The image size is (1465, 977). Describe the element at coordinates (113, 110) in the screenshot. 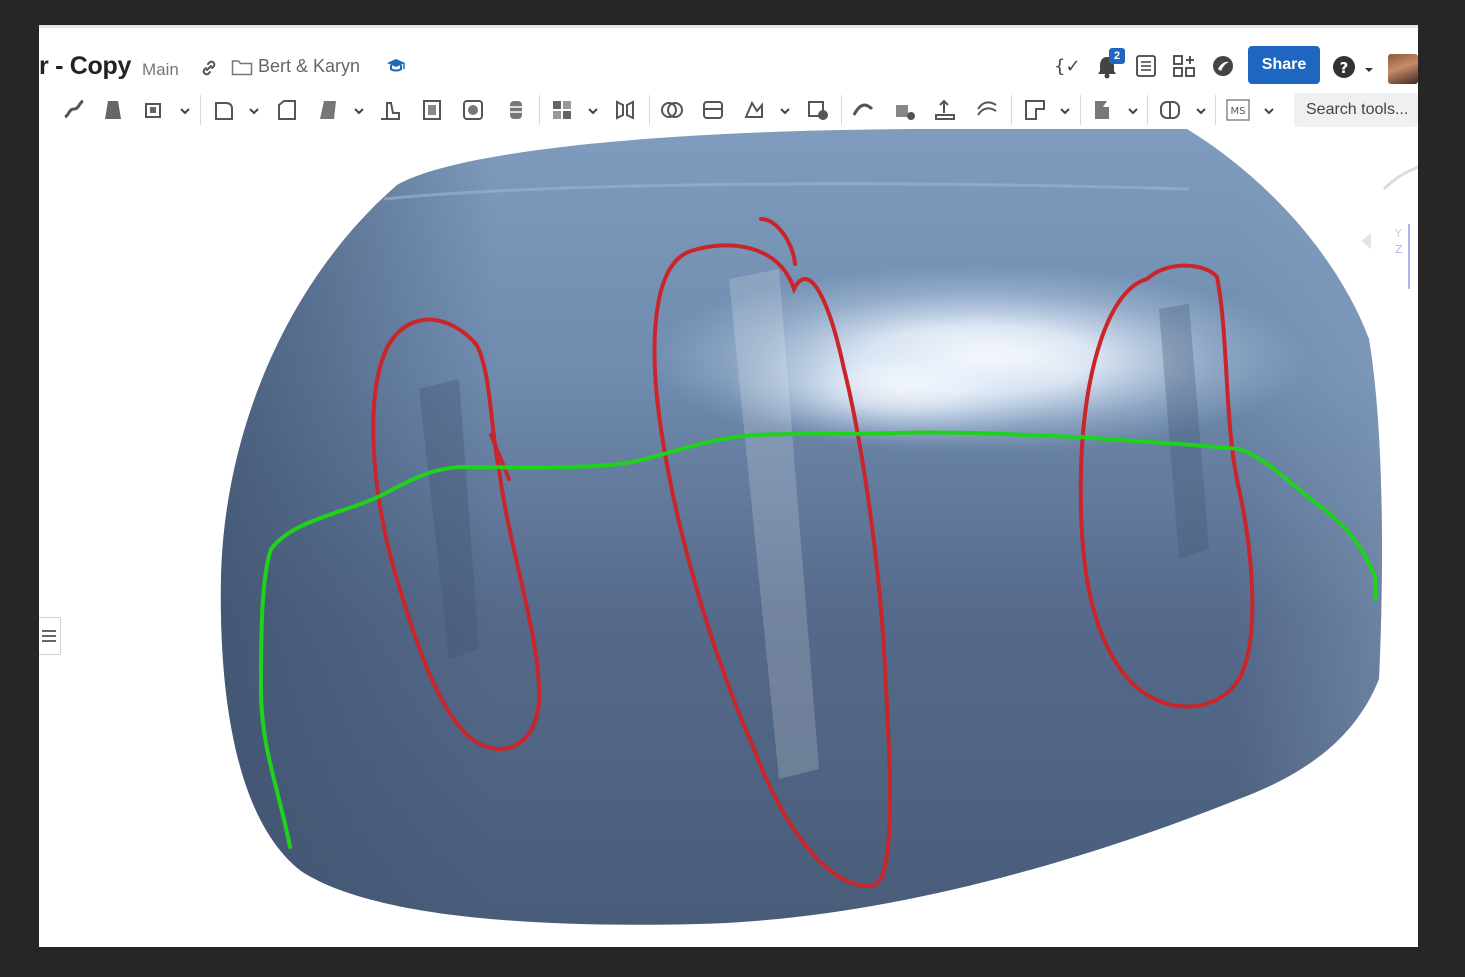

I see `loft-tool-icon` at that location.